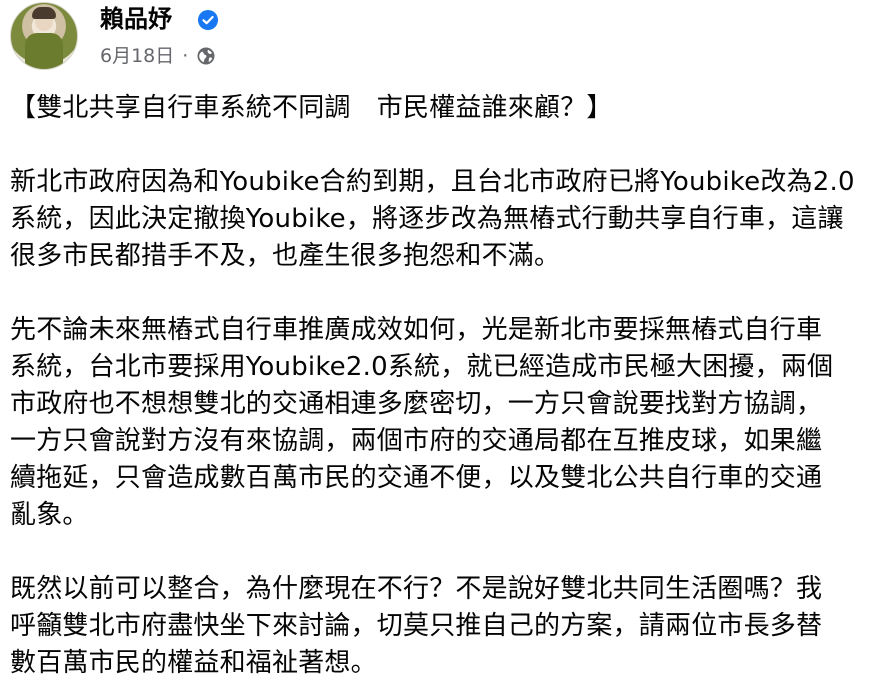 This screenshot has width=896, height=690. What do you see at coordinates (285, 256) in the screenshot?
I see `paragraph-line: 很多市民都措手不及，也產生很多抱怨和不滿。` at bounding box center [285, 256].